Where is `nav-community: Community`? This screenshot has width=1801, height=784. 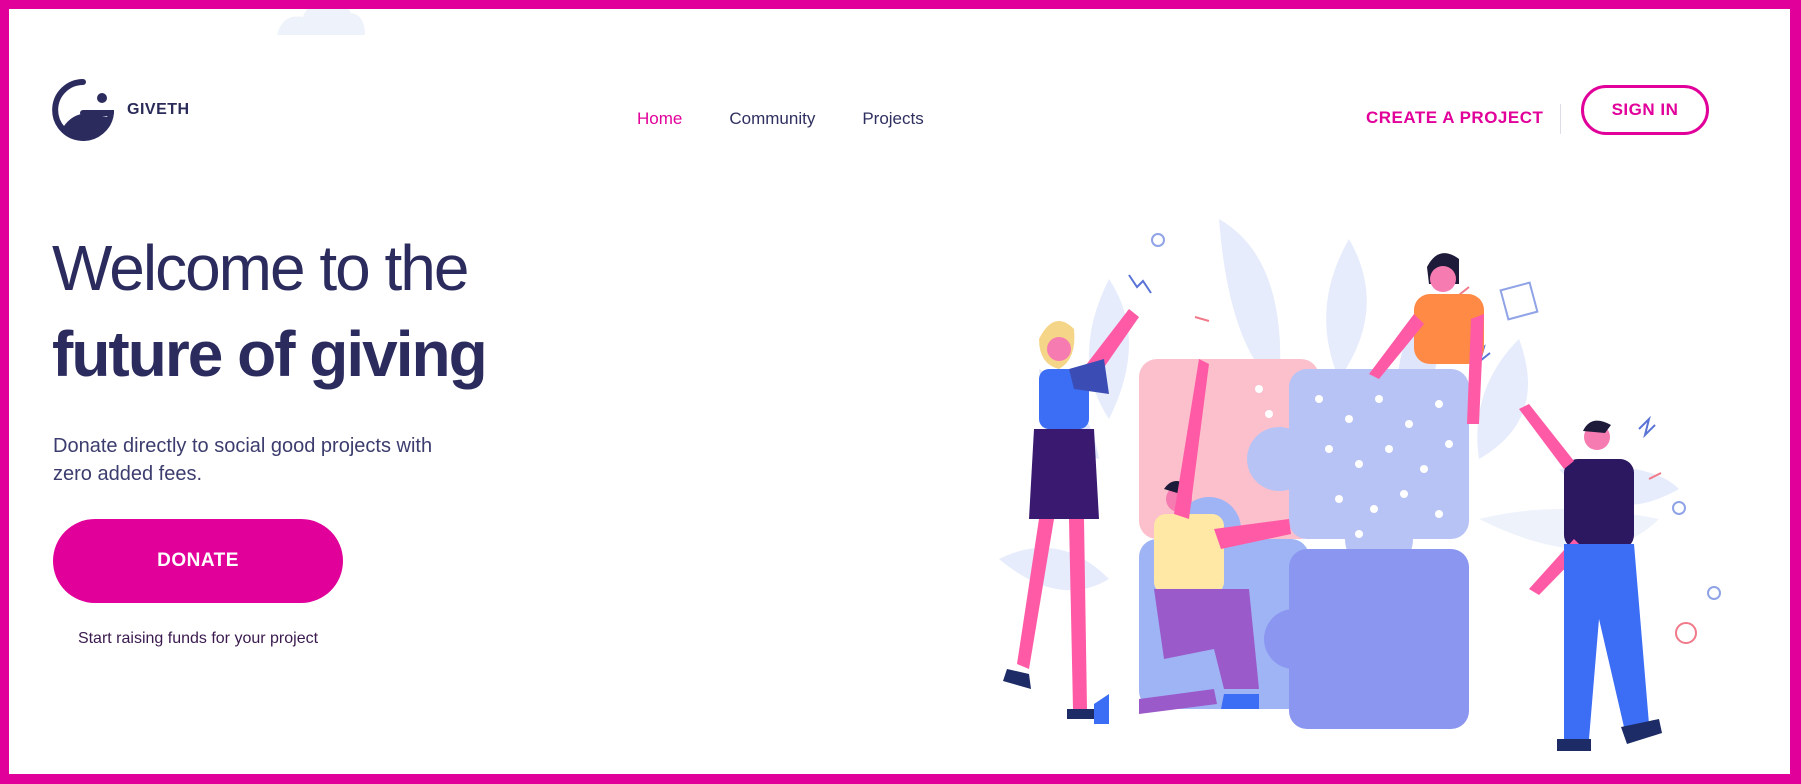
nav-community: Community is located at coordinates (772, 119).